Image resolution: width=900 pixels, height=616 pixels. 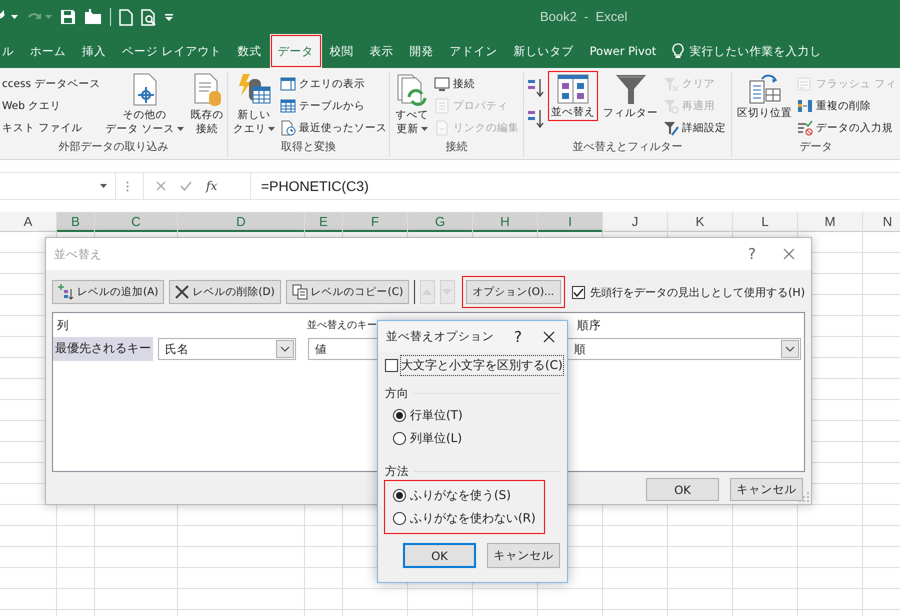 I want to click on column-header: H, so click(x=505, y=222).